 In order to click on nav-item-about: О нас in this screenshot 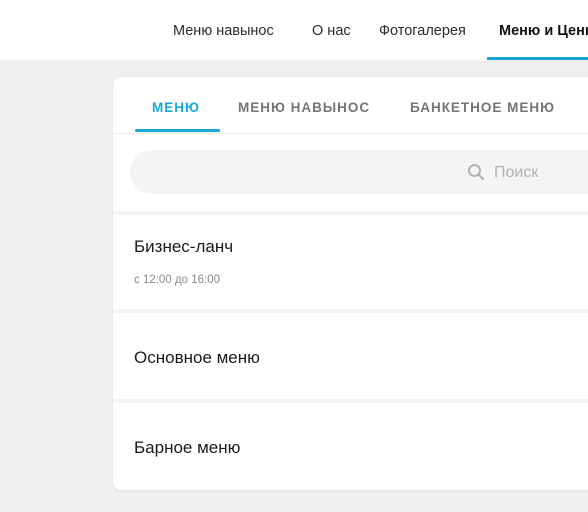, I will do `click(331, 31)`.